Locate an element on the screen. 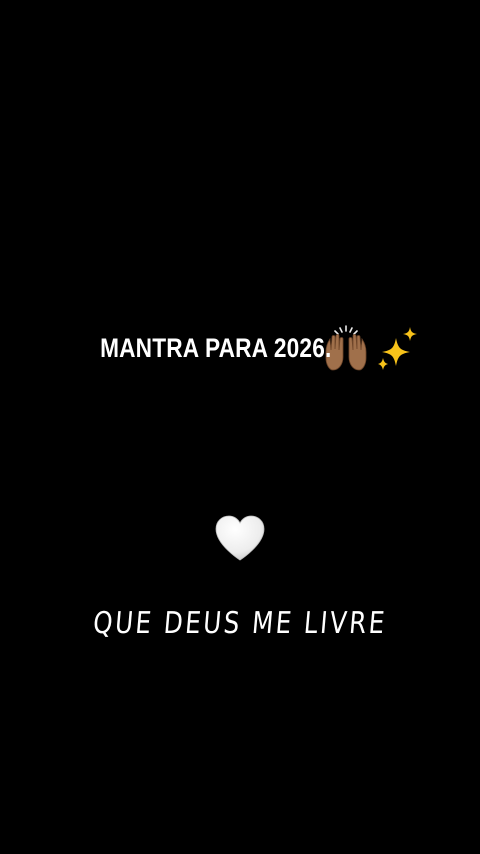  mantra-row: QUE DEUS ME LIVRE is located at coordinates (240, 623).